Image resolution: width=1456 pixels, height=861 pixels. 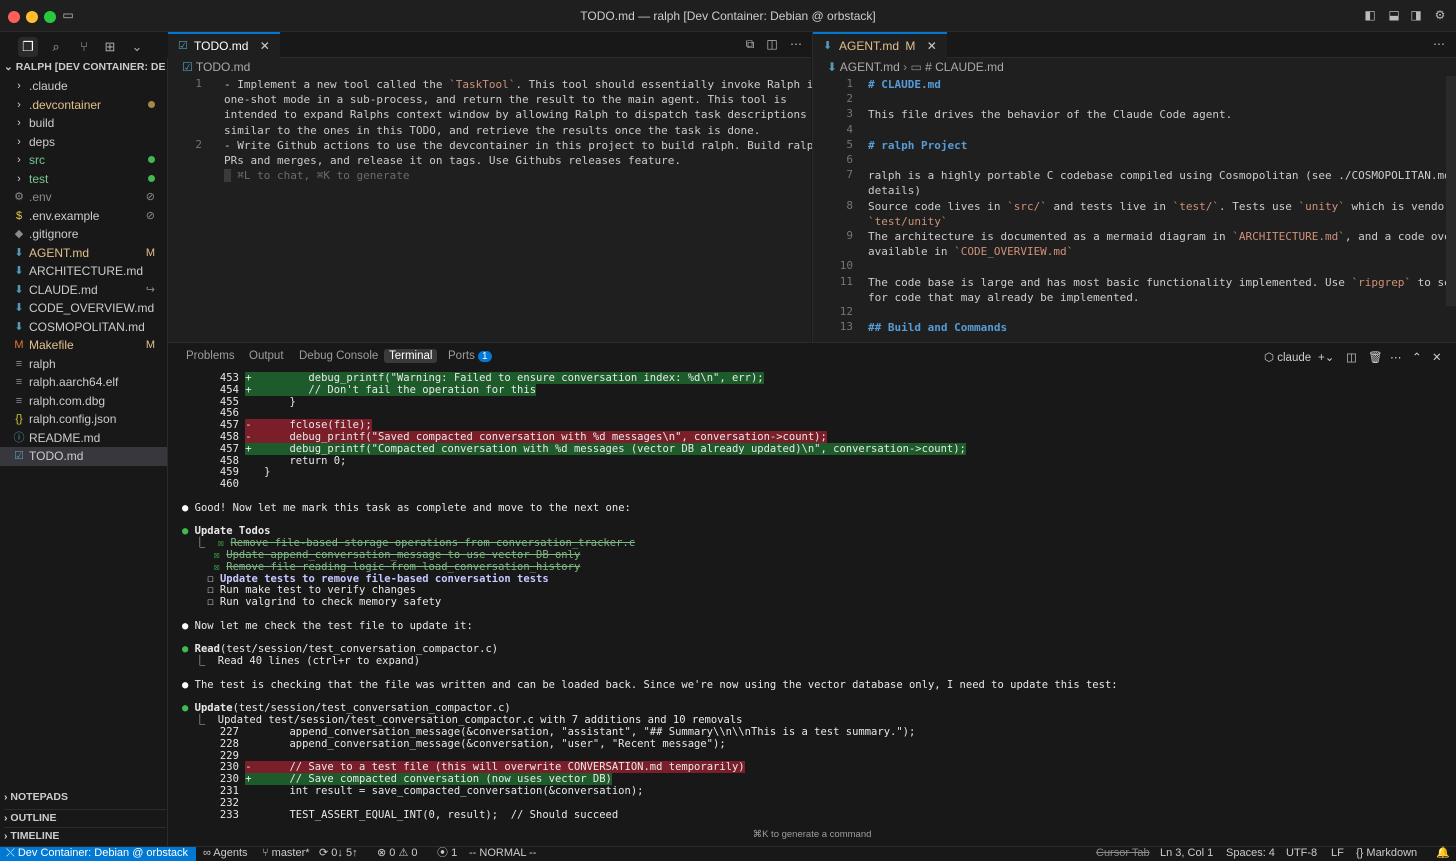 What do you see at coordinates (1375, 357) in the screenshot?
I see `trash-icon: 🗑` at bounding box center [1375, 357].